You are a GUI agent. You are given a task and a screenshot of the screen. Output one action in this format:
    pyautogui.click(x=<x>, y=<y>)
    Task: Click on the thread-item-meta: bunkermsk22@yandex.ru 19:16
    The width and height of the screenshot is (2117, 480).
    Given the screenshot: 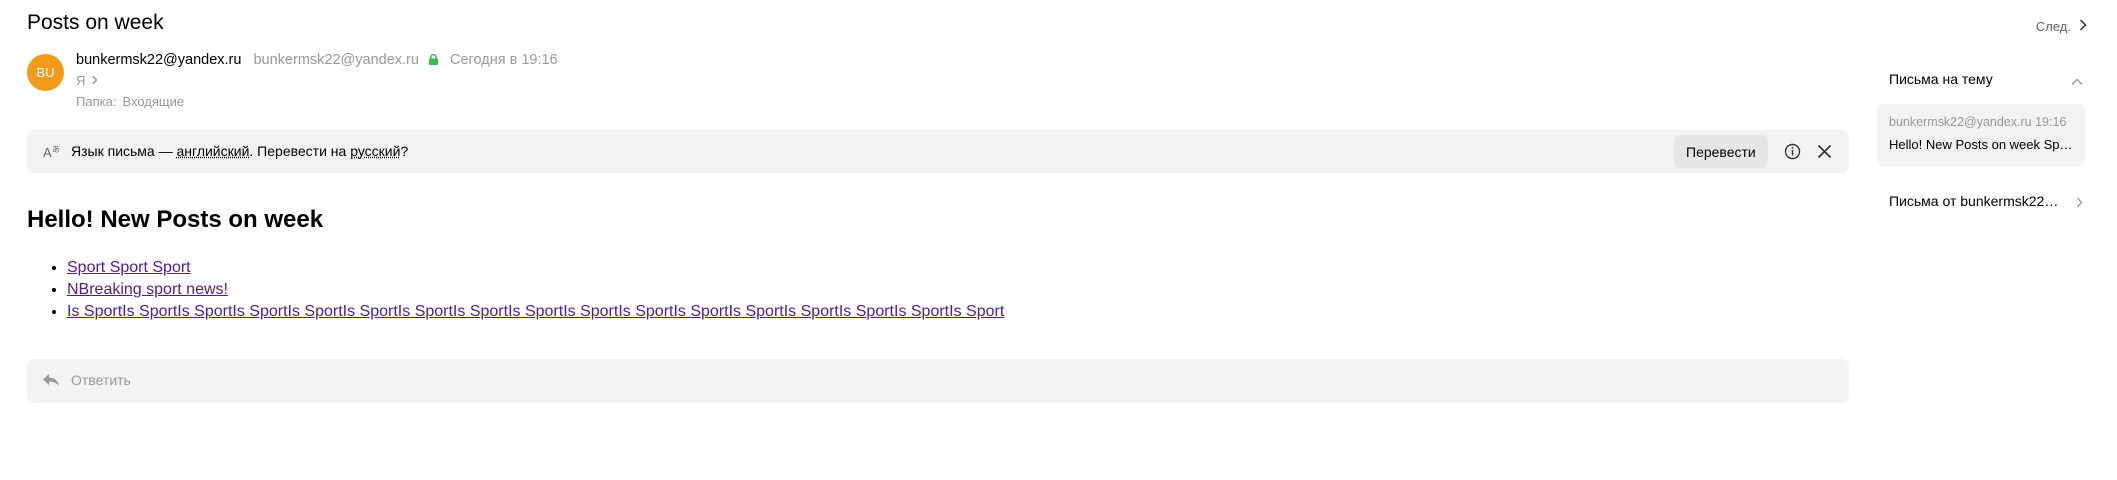 What is the action you would take?
    pyautogui.click(x=1977, y=122)
    